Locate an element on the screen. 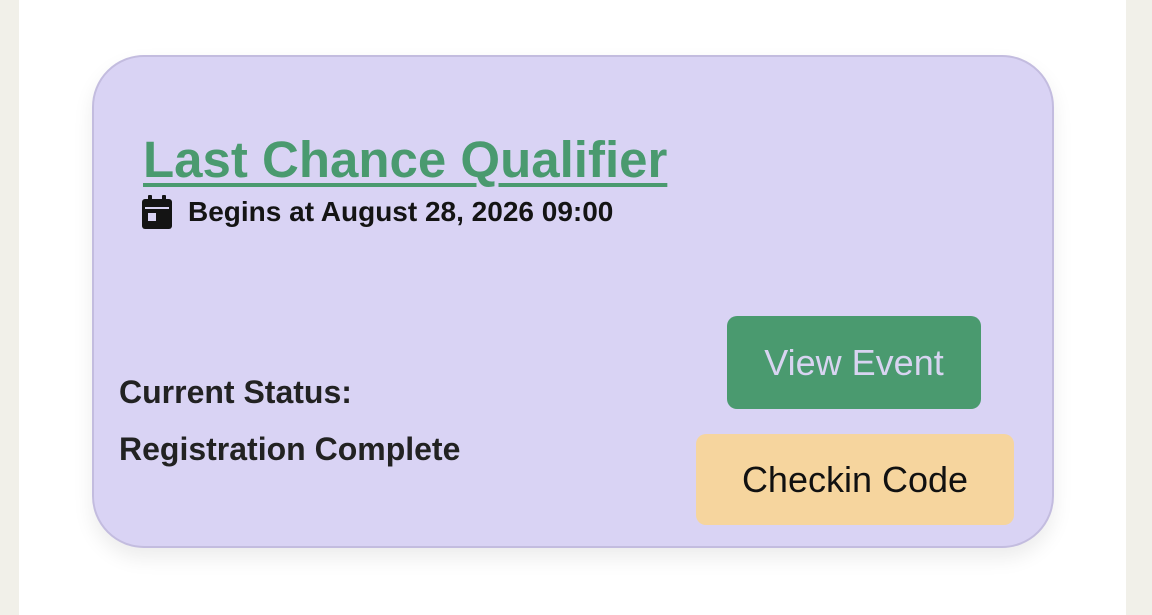  view-event-button: View Event is located at coordinates (854, 362).